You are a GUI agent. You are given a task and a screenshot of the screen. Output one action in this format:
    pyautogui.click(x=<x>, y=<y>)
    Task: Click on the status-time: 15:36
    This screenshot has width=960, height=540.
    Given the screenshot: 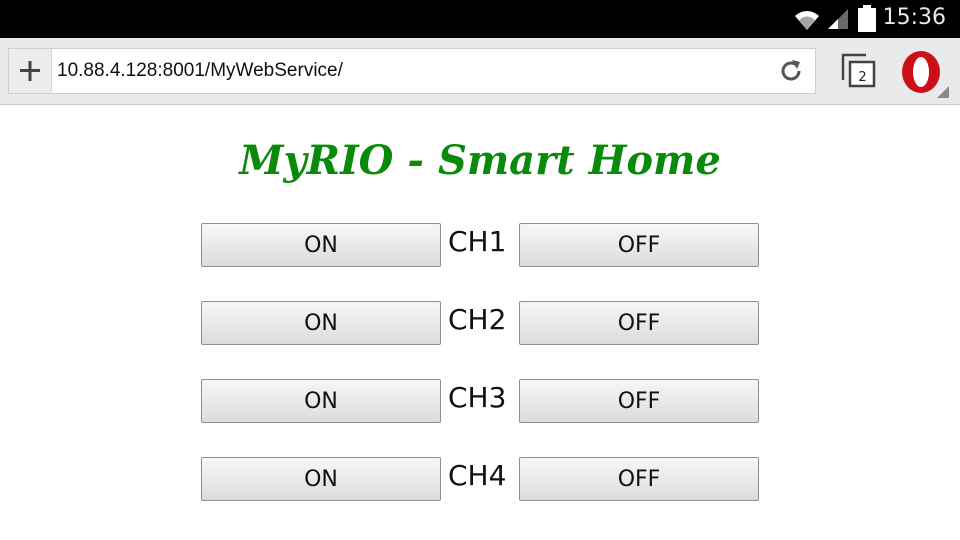 What is the action you would take?
    pyautogui.click(x=914, y=17)
    